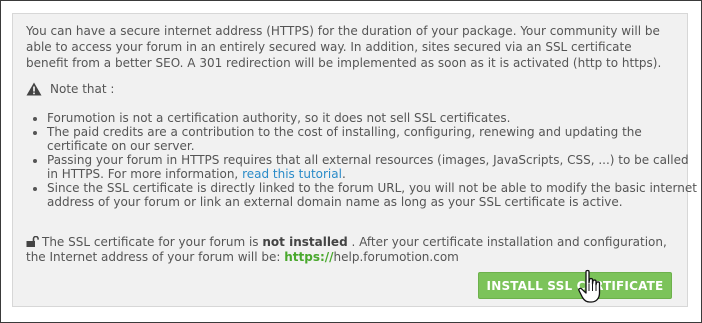 This screenshot has height=323, width=702. What do you see at coordinates (309, 257) in the screenshot?
I see `https-prefix: https://` at bounding box center [309, 257].